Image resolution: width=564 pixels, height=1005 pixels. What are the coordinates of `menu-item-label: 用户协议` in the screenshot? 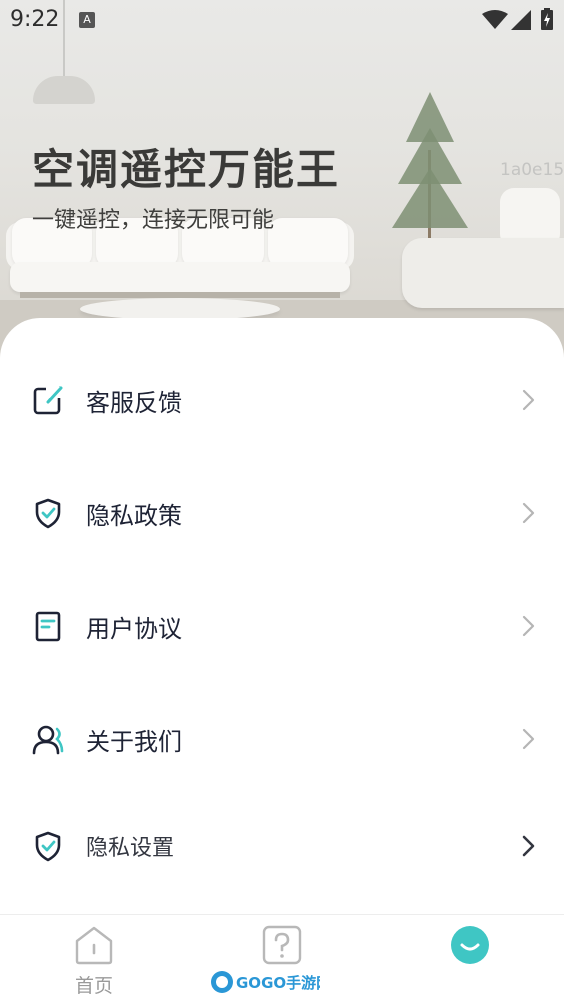 It's located at (134, 629).